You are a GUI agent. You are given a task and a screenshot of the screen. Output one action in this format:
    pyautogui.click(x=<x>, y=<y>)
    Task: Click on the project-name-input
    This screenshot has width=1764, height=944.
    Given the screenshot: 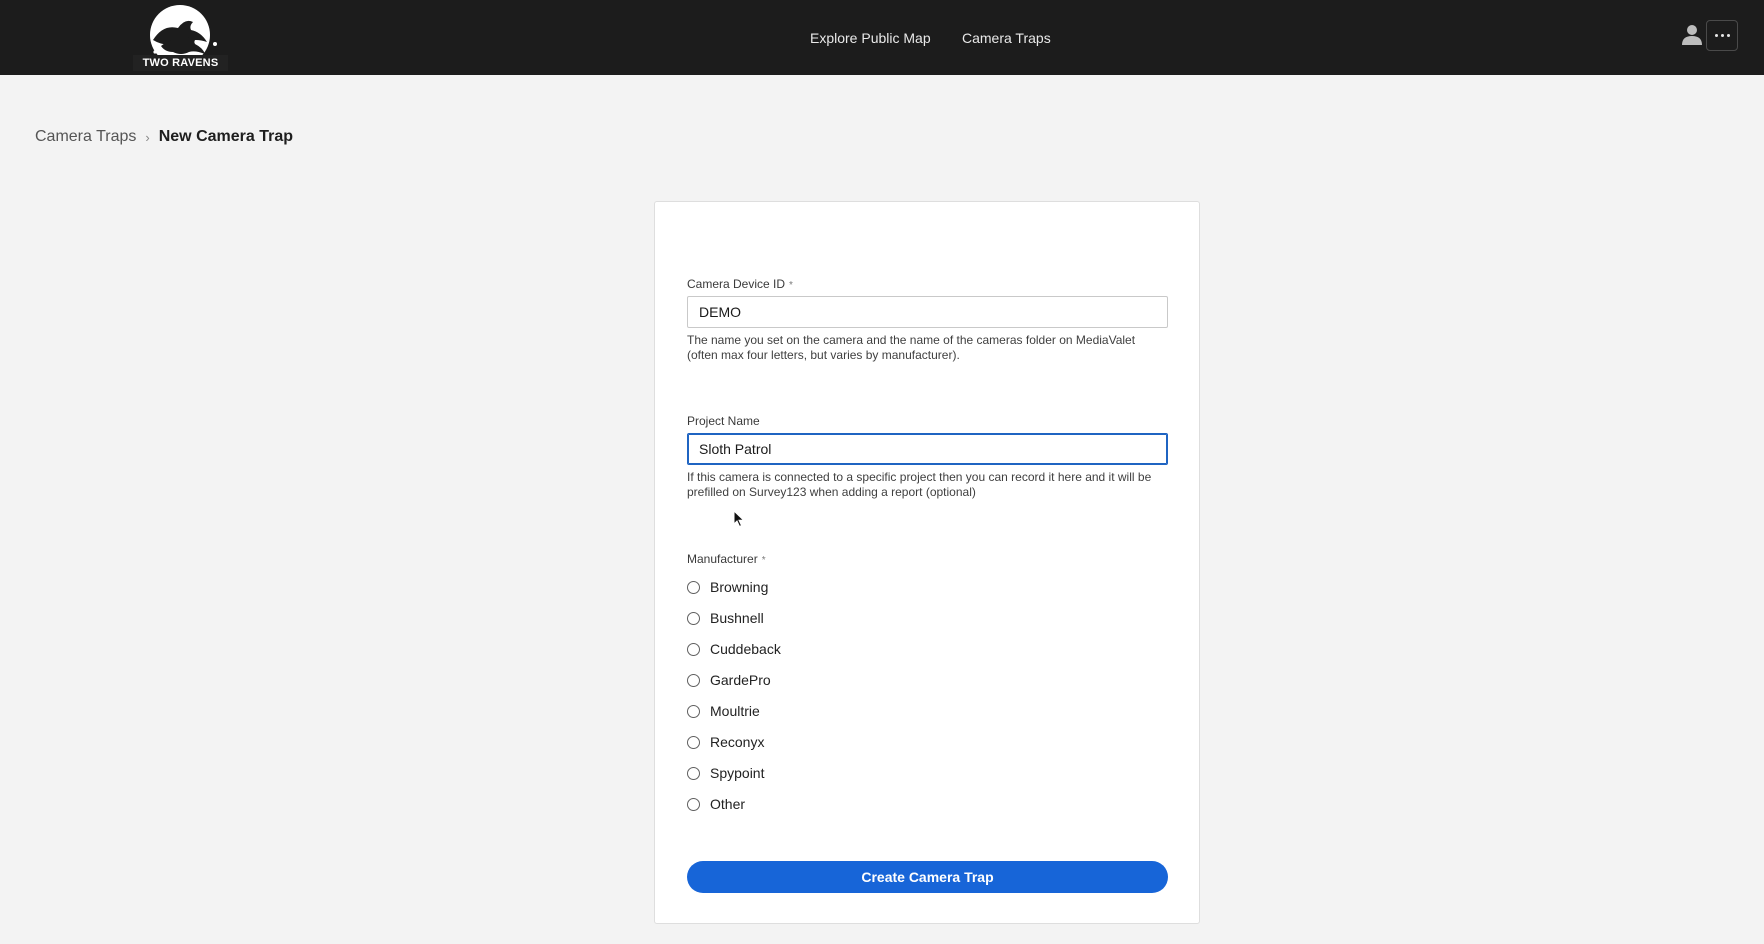 What is the action you would take?
    pyautogui.click(x=927, y=449)
    